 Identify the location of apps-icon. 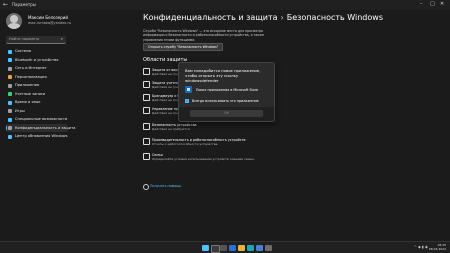
(10, 85).